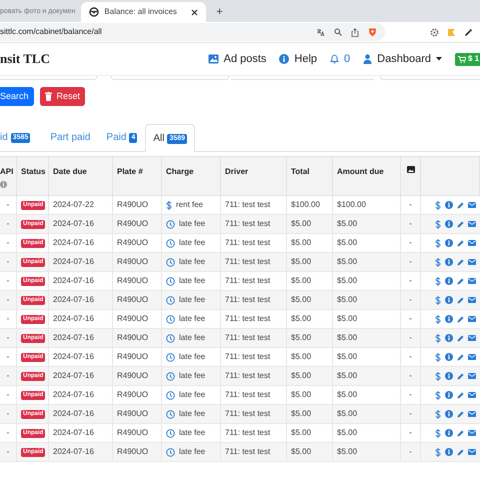  Describe the element at coordinates (468, 32) in the screenshot. I see `eyedropper-icon` at that location.